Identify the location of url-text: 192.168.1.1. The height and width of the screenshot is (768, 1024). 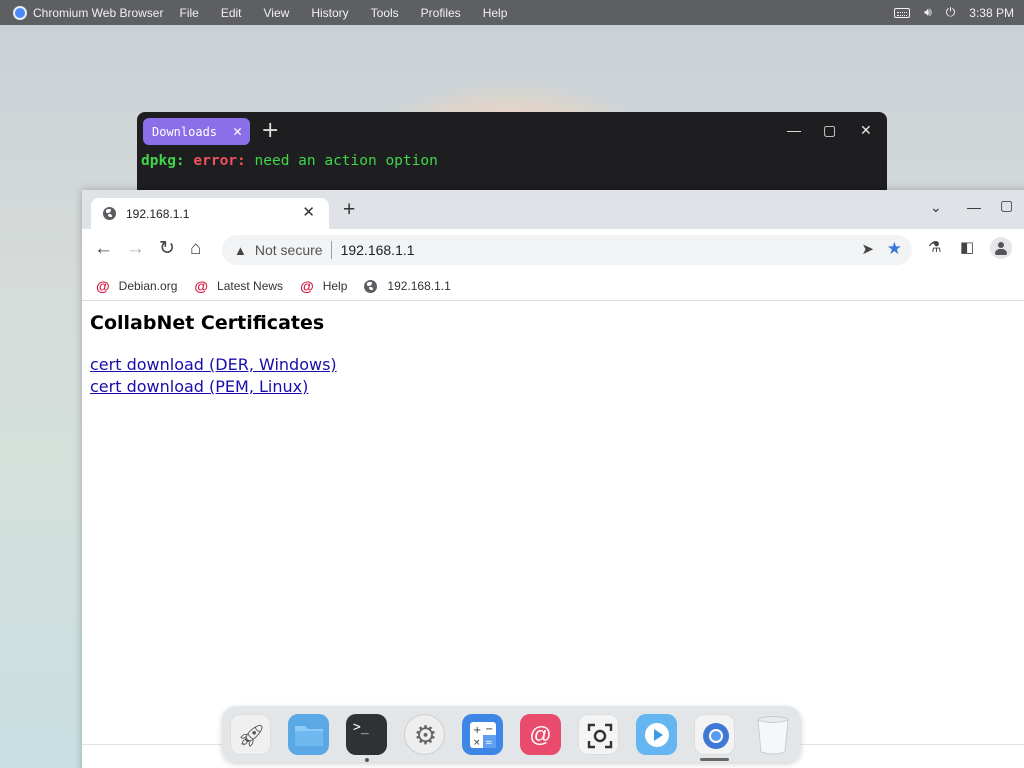
(378, 250).